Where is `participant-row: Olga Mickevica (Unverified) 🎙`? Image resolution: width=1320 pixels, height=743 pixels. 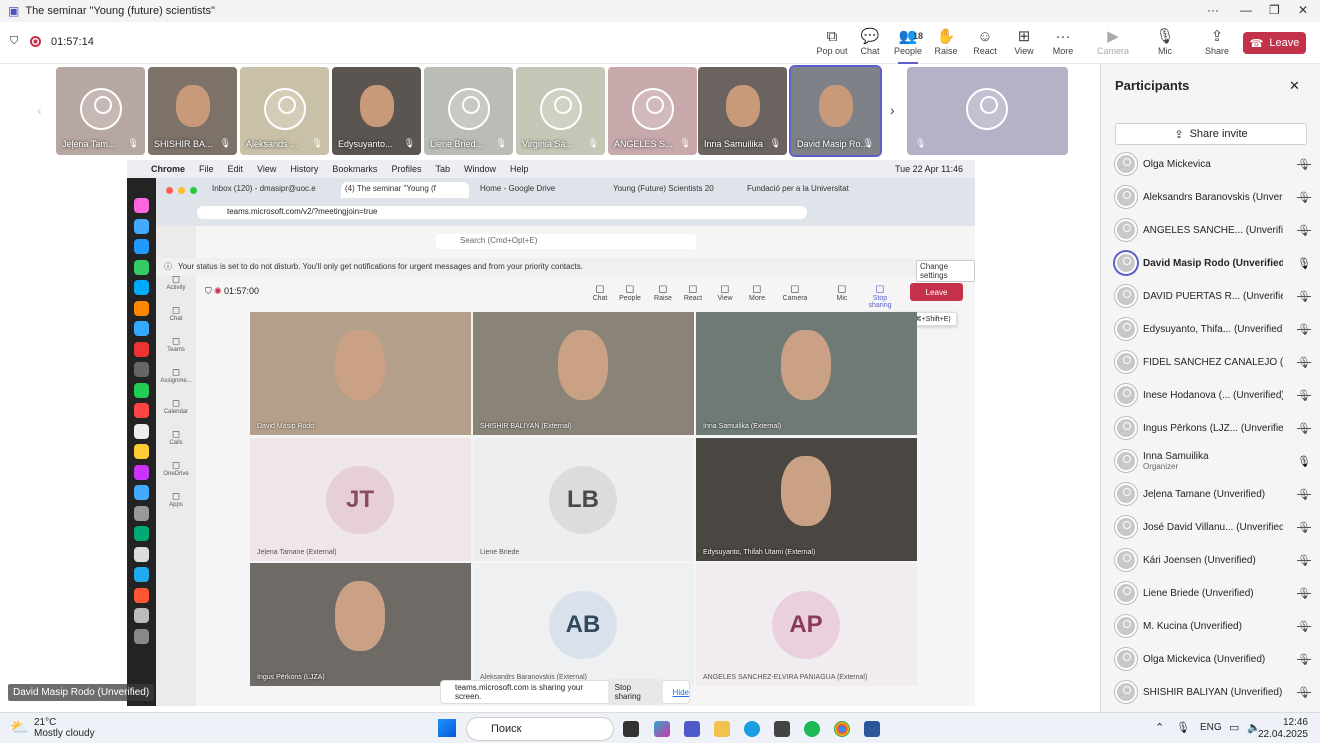
participant-row: Olga Mickevica (Unverified) 🎙 is located at coordinates (1213, 659).